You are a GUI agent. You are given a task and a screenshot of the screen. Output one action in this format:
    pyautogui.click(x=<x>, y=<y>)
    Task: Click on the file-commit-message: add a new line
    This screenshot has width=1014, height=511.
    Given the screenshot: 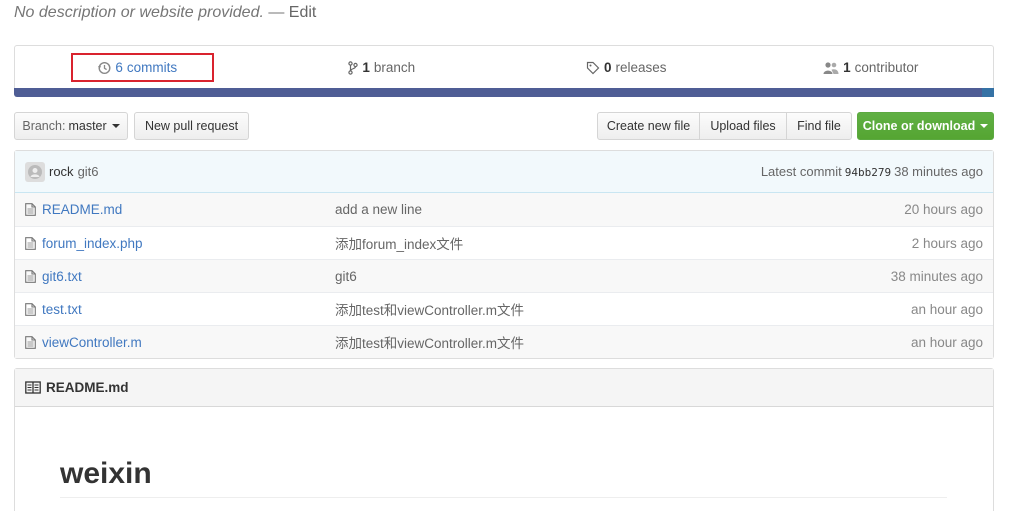 What is the action you would take?
    pyautogui.click(x=619, y=209)
    